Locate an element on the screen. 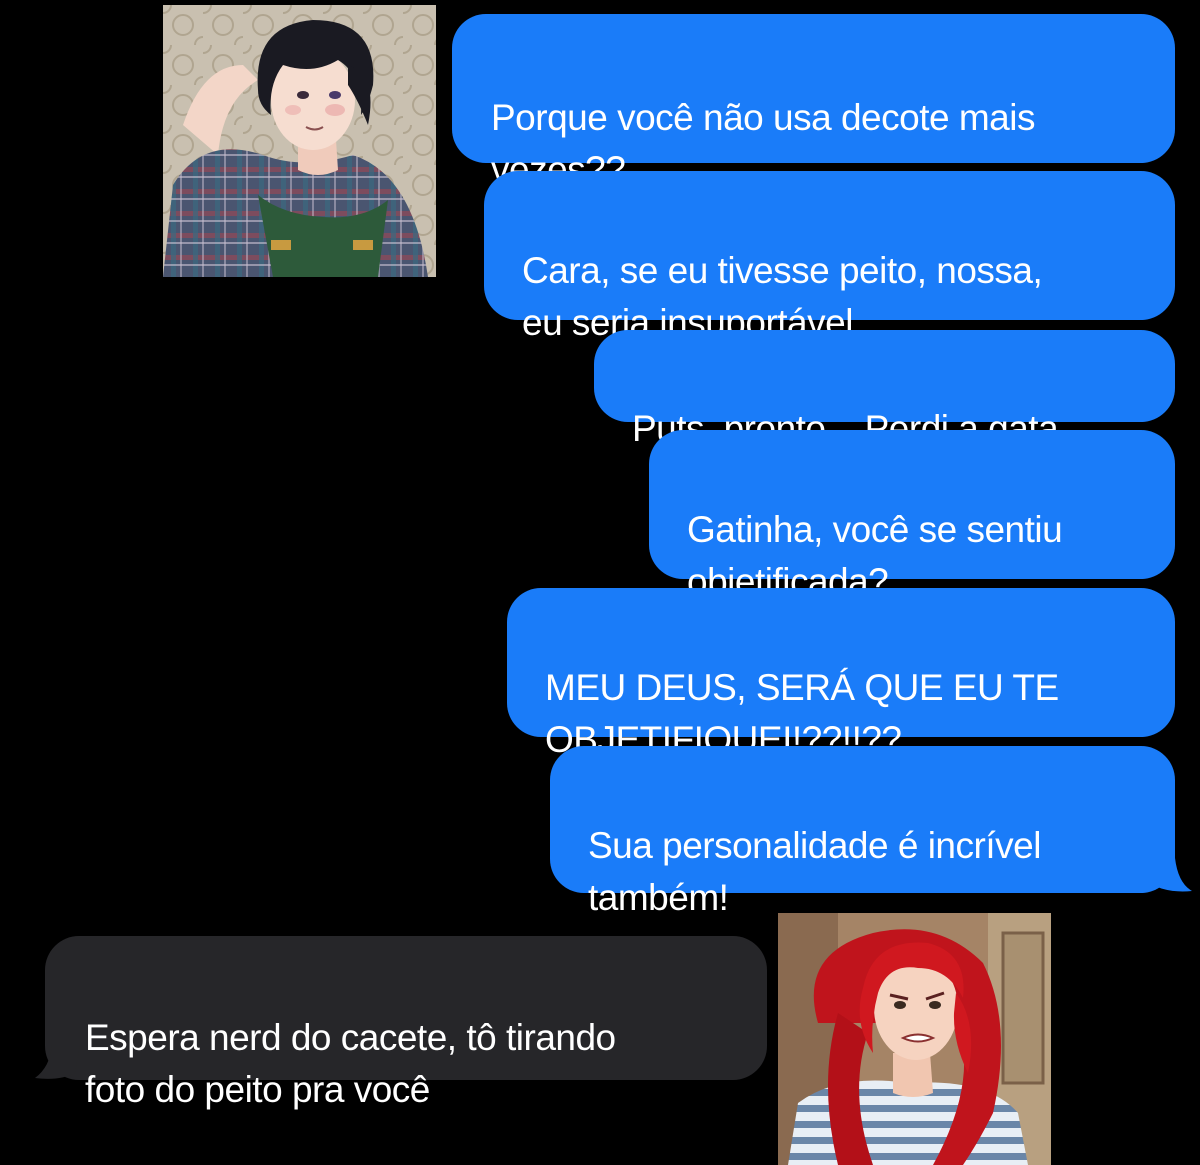  message-bubble-1: Porque você não usa decote mais vezes?? is located at coordinates (813, 102).